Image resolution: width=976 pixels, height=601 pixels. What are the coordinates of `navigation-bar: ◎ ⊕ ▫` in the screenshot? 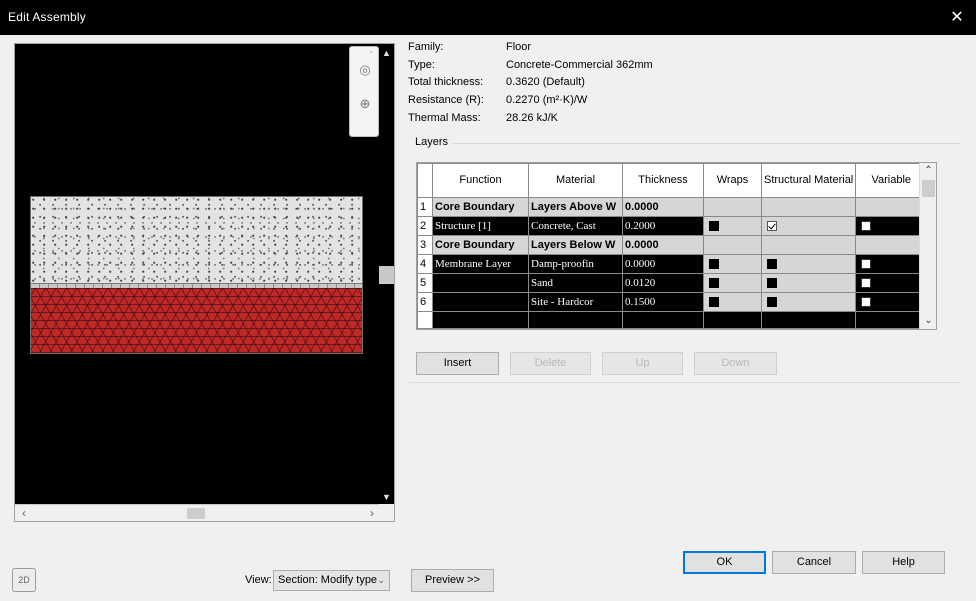 It's located at (364, 91).